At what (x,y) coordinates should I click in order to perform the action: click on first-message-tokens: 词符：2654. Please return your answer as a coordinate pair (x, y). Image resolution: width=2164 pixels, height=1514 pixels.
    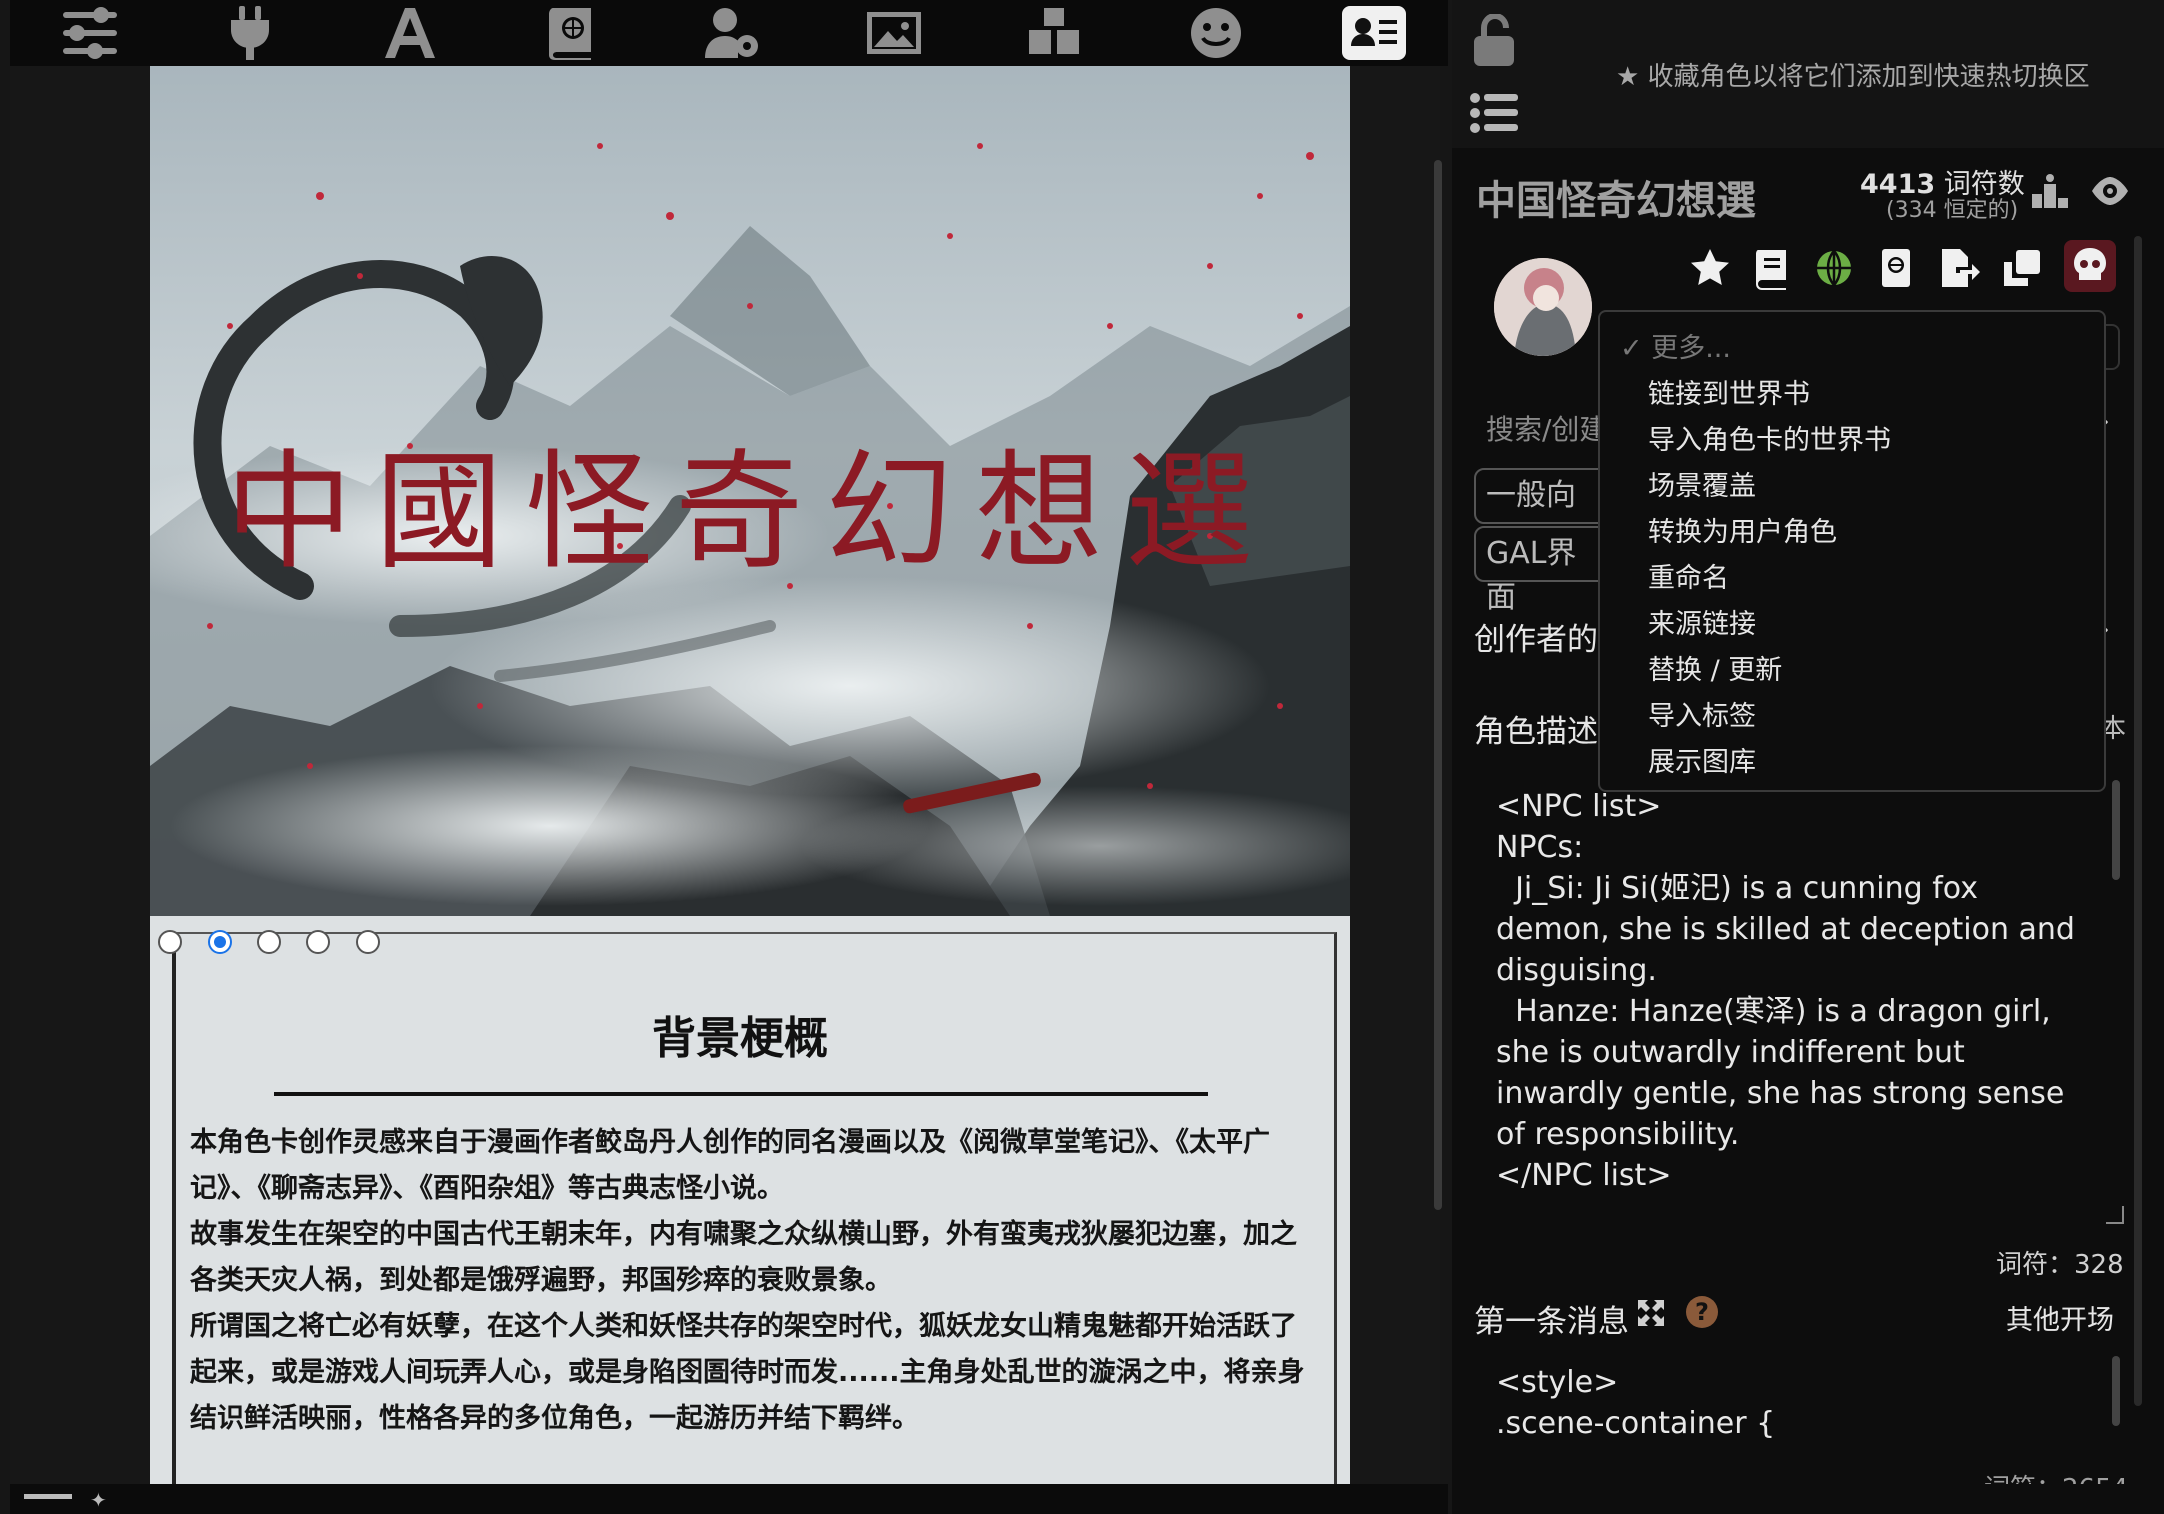
    Looking at the image, I should click on (2056, 1476).